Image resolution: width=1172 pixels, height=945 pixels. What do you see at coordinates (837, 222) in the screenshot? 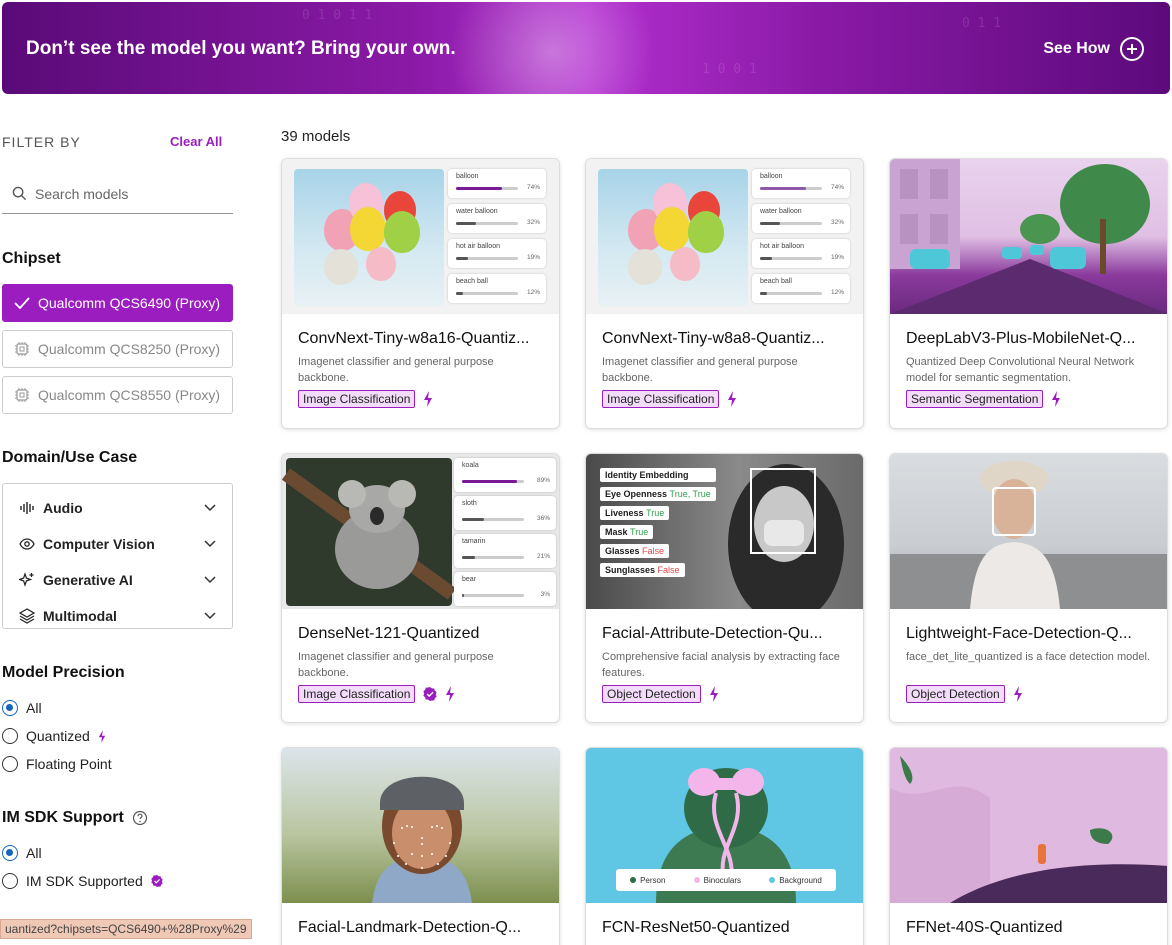
I see `prediction-percent: 32%` at bounding box center [837, 222].